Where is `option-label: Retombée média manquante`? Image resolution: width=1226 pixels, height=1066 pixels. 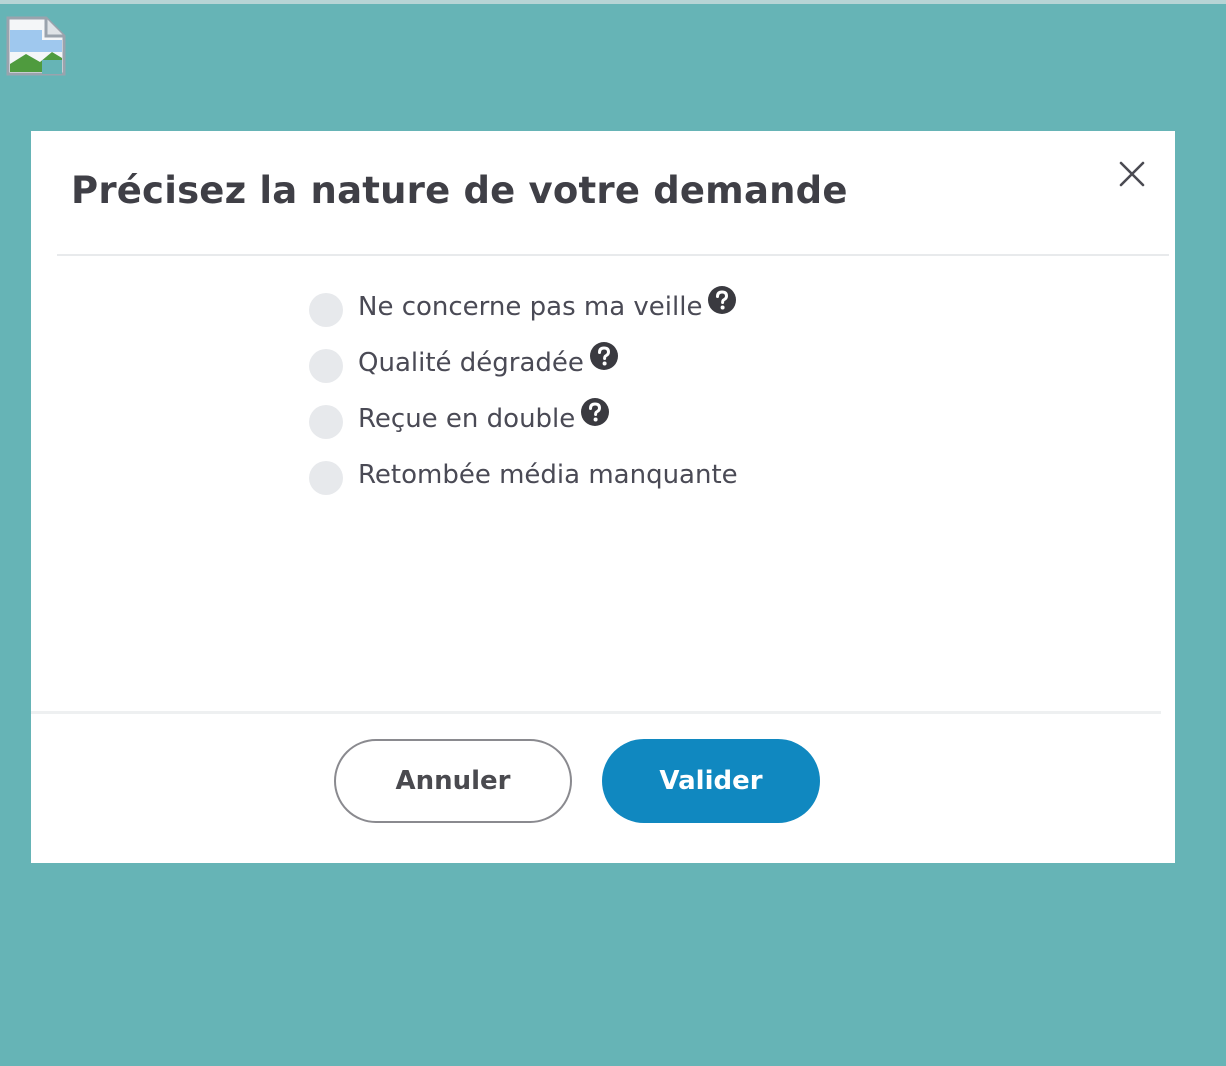 option-label: Retombée média manquante is located at coordinates (548, 475).